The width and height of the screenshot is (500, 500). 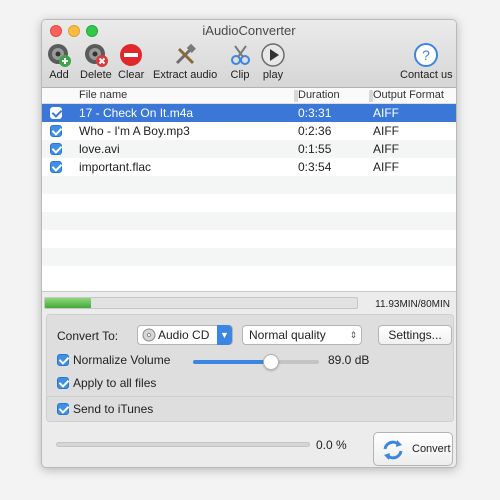 I want to click on question-icon: ?, so click(x=426, y=55).